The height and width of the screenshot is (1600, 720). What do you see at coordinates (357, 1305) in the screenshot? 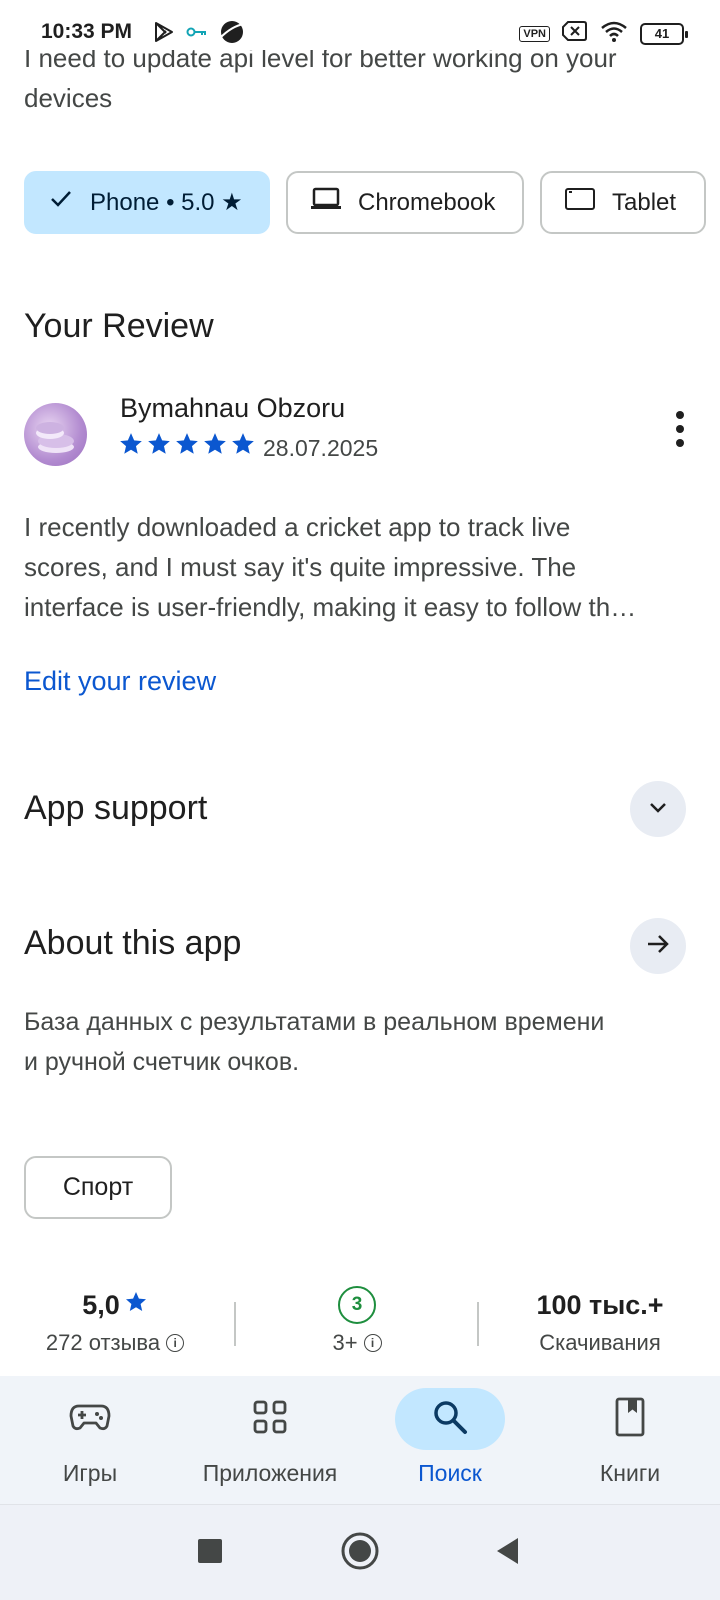
I see `age-rating-badge: 3` at bounding box center [357, 1305].